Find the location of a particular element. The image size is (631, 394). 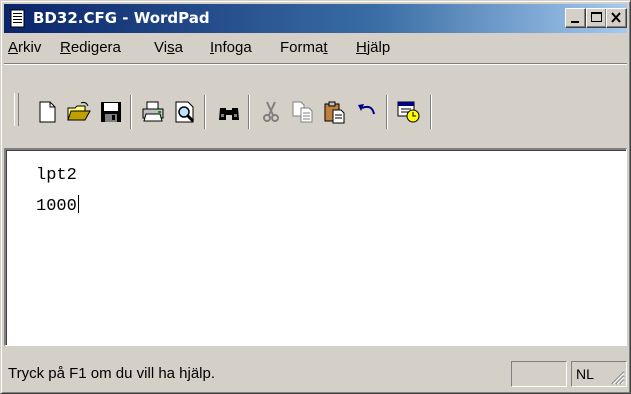

copy-button is located at coordinates (303, 112).